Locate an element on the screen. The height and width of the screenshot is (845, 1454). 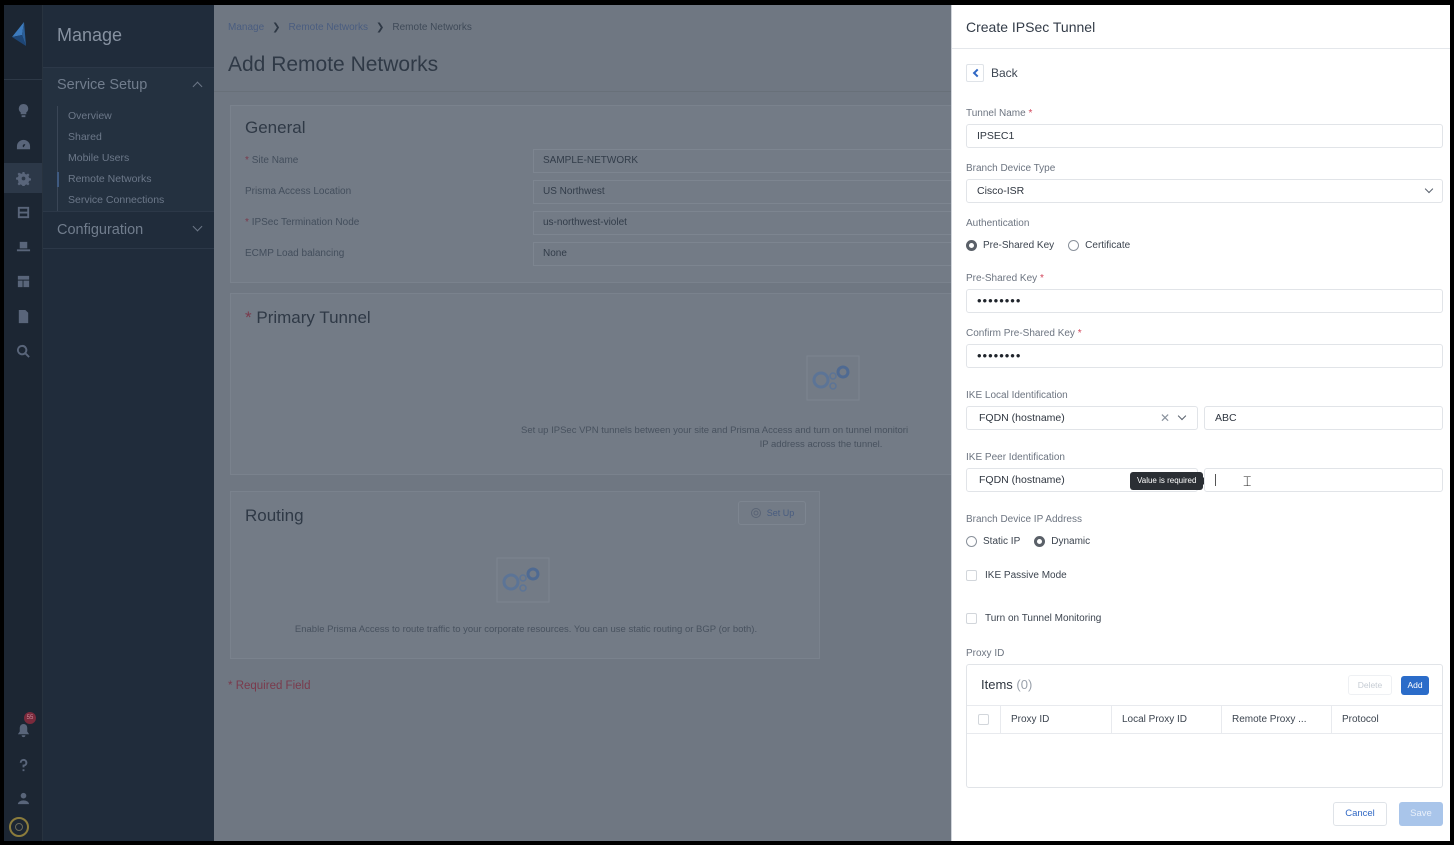
proxy-id-label: Proxy ID is located at coordinates (985, 653).